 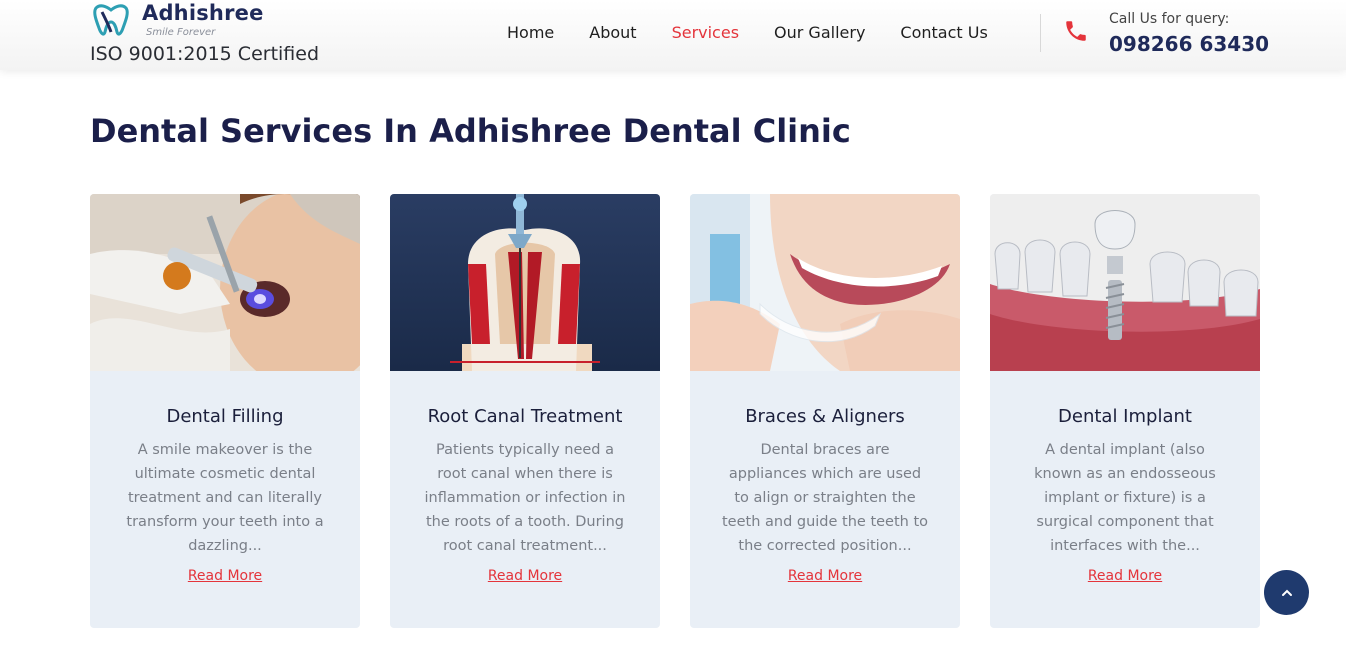 I want to click on nav-item-services: Services, so click(x=705, y=32).